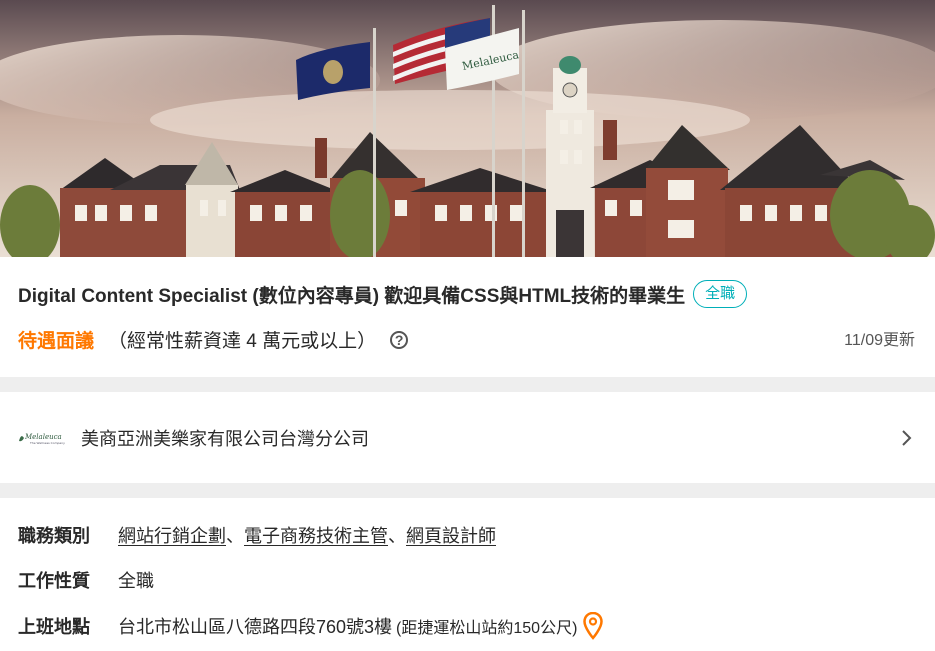 This screenshot has width=935, height=651. I want to click on job-type-row: 工作性質 全職, so click(86, 580).